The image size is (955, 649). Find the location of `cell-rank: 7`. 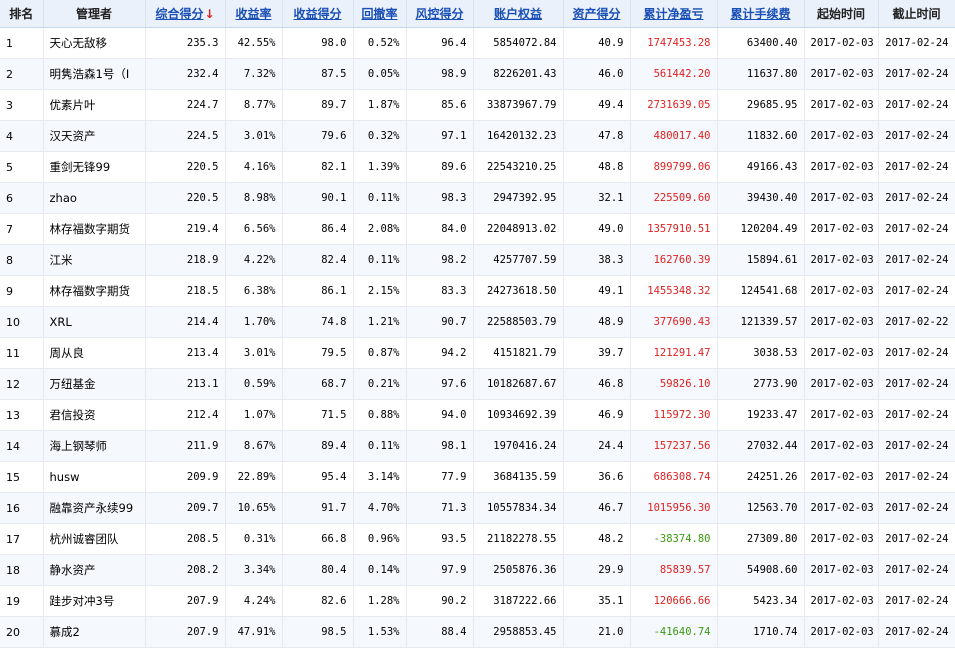

cell-rank: 7 is located at coordinates (22, 229).